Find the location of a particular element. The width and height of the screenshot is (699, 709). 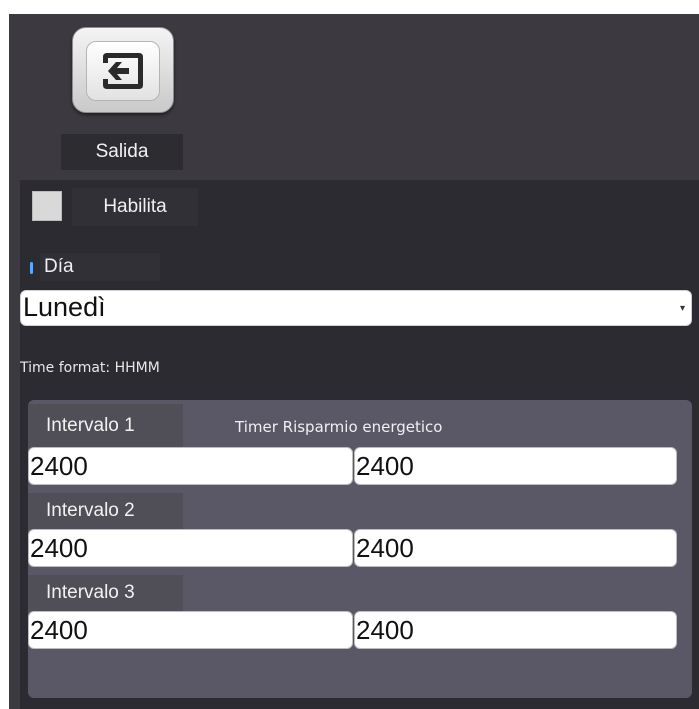

exit-arrow-icon is located at coordinates (123, 71).